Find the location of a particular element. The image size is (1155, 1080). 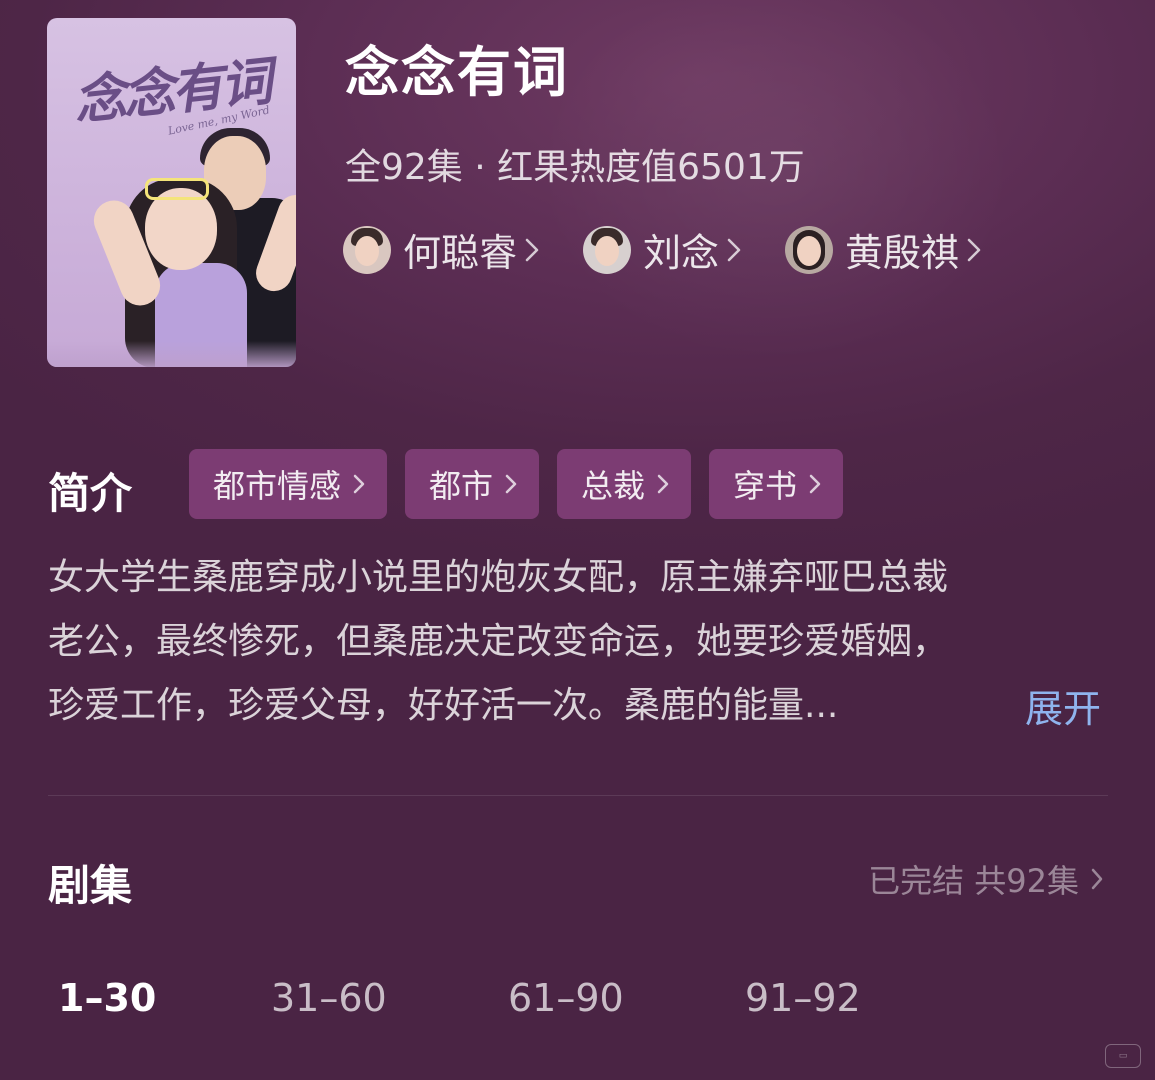

tab-episodes-31-60: 31–60 is located at coordinates (329, 998).